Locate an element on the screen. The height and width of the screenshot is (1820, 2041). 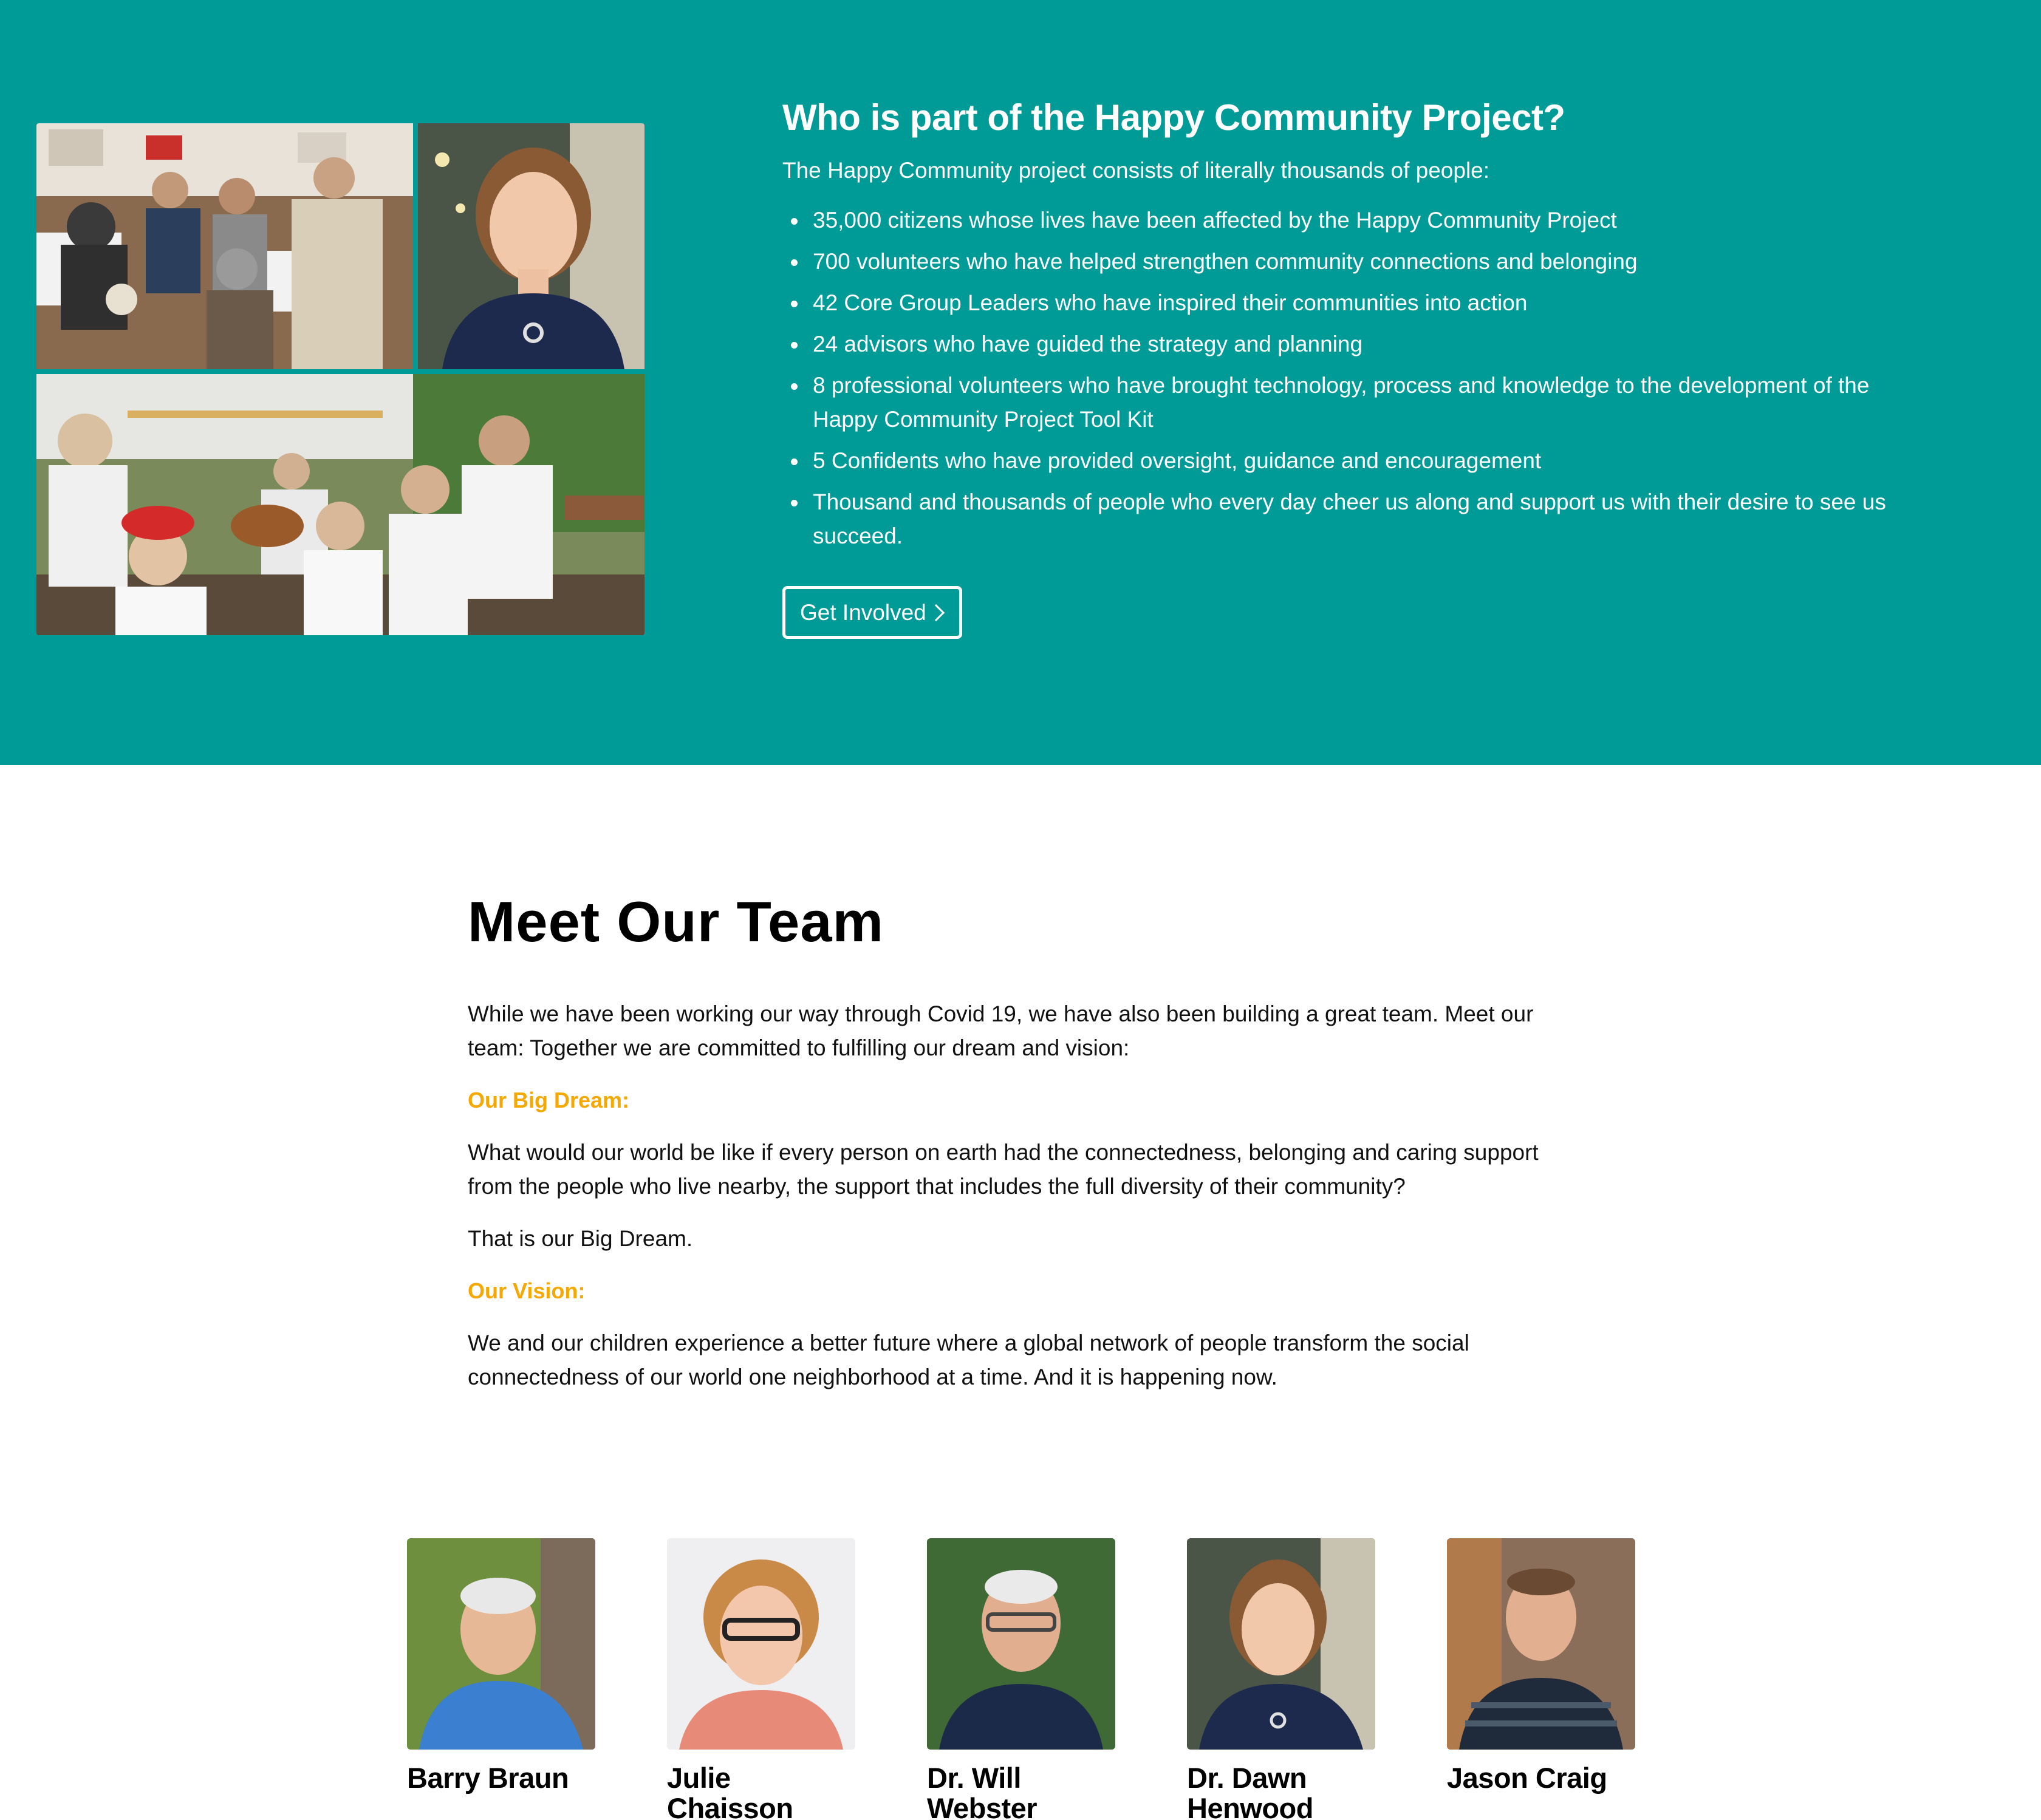
get-involved-label: Get Involved is located at coordinates (863, 612).